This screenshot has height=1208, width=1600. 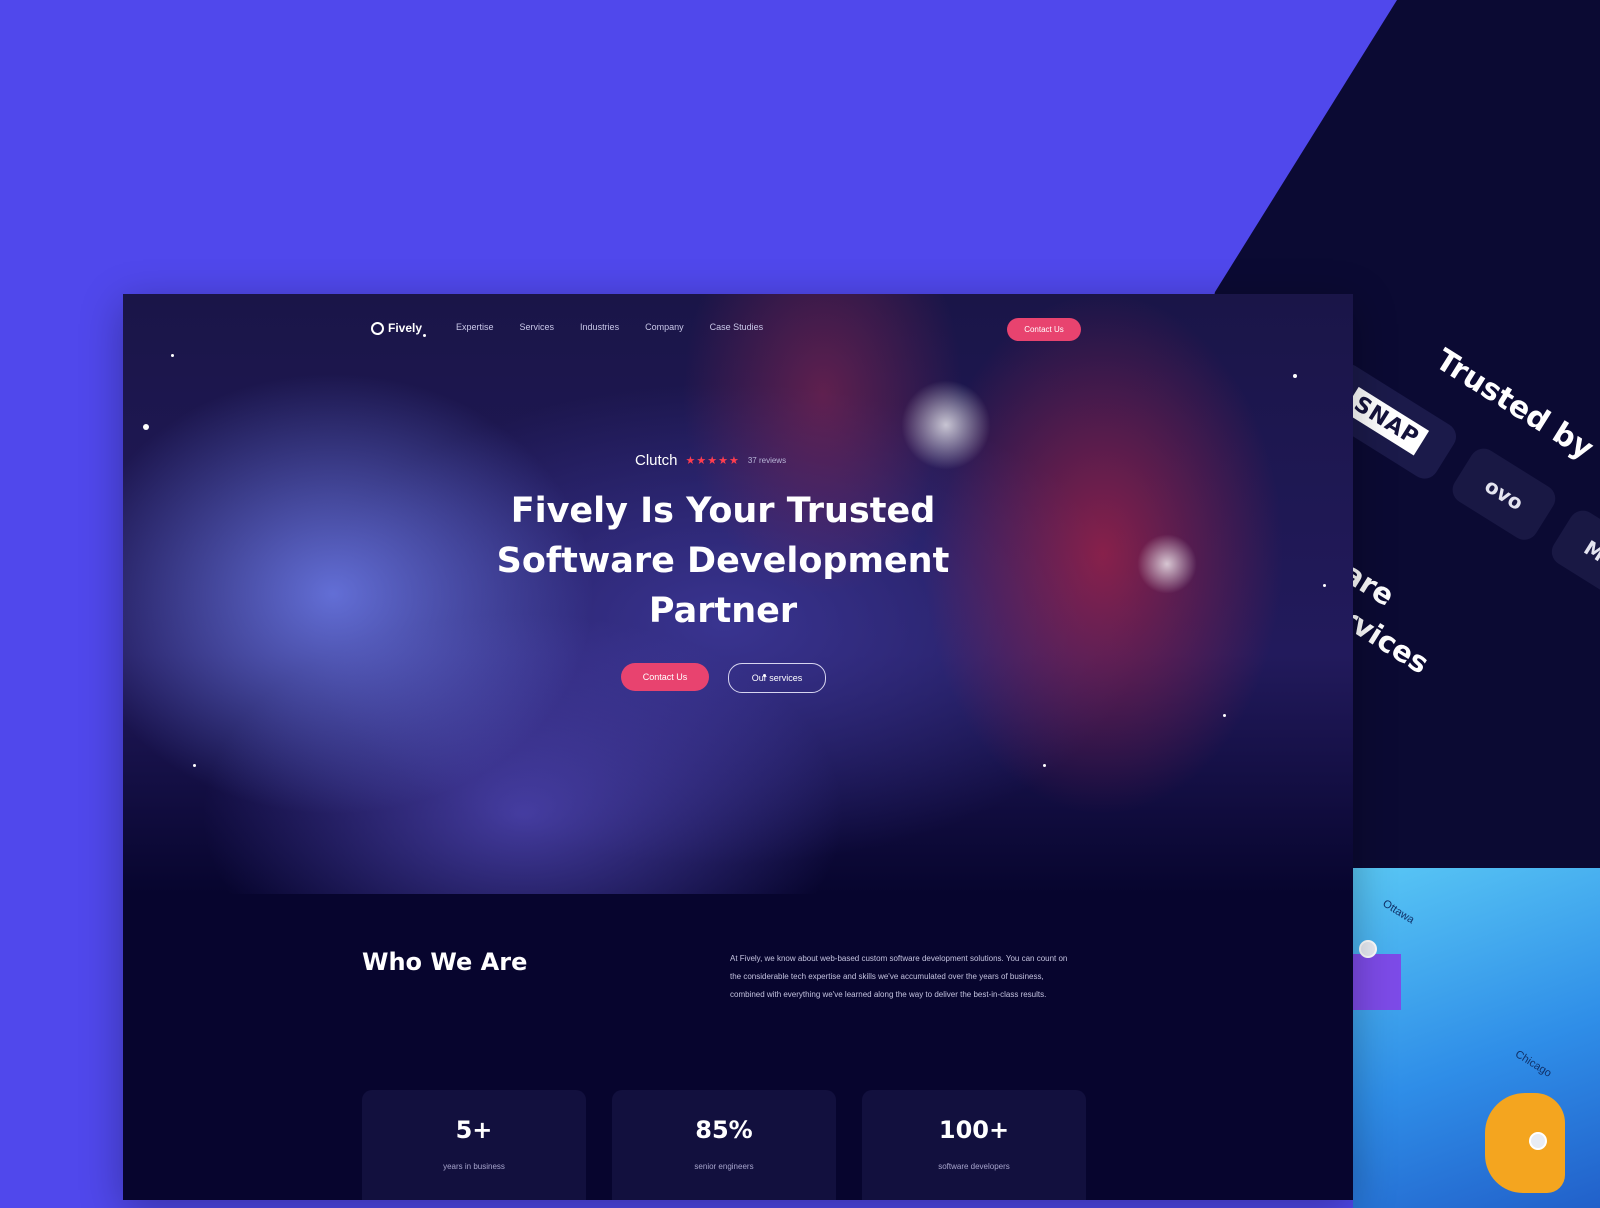 What do you see at coordinates (665, 677) in the screenshot?
I see `hero-contact-button: Contact Us` at bounding box center [665, 677].